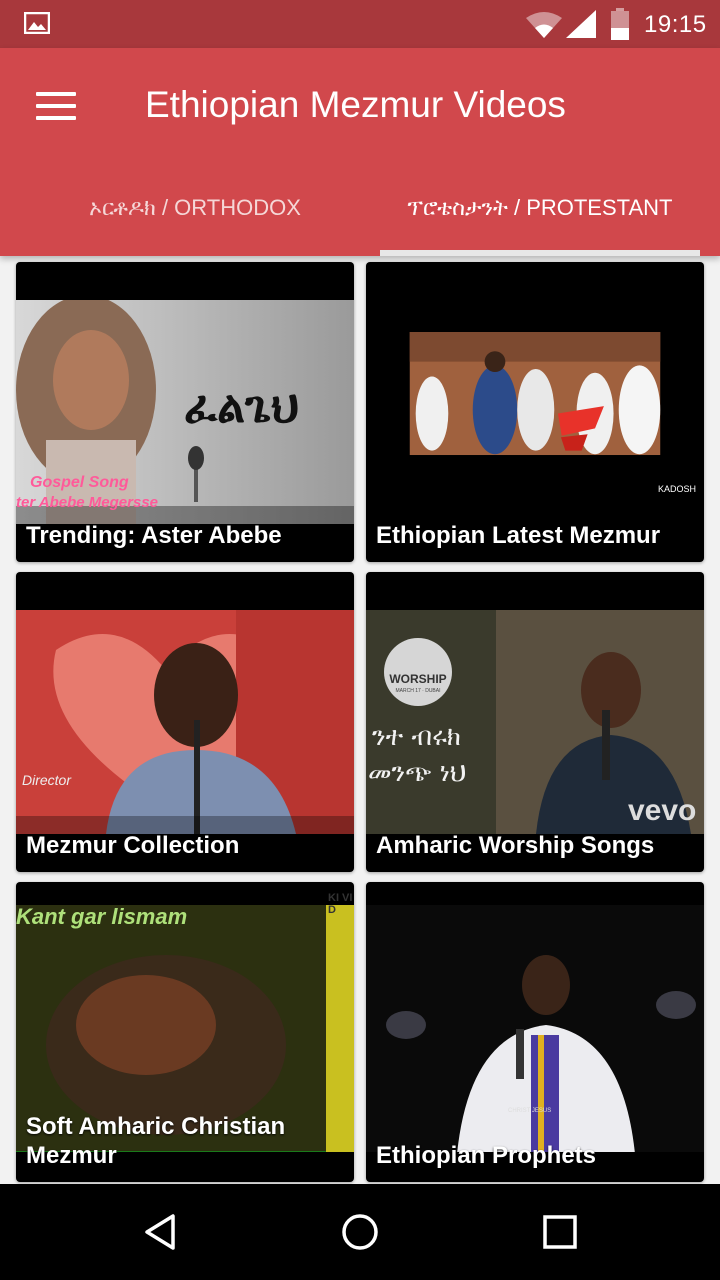  Describe the element at coordinates (515, 845) in the screenshot. I see `video-title: Amharic Worship Songs` at that location.